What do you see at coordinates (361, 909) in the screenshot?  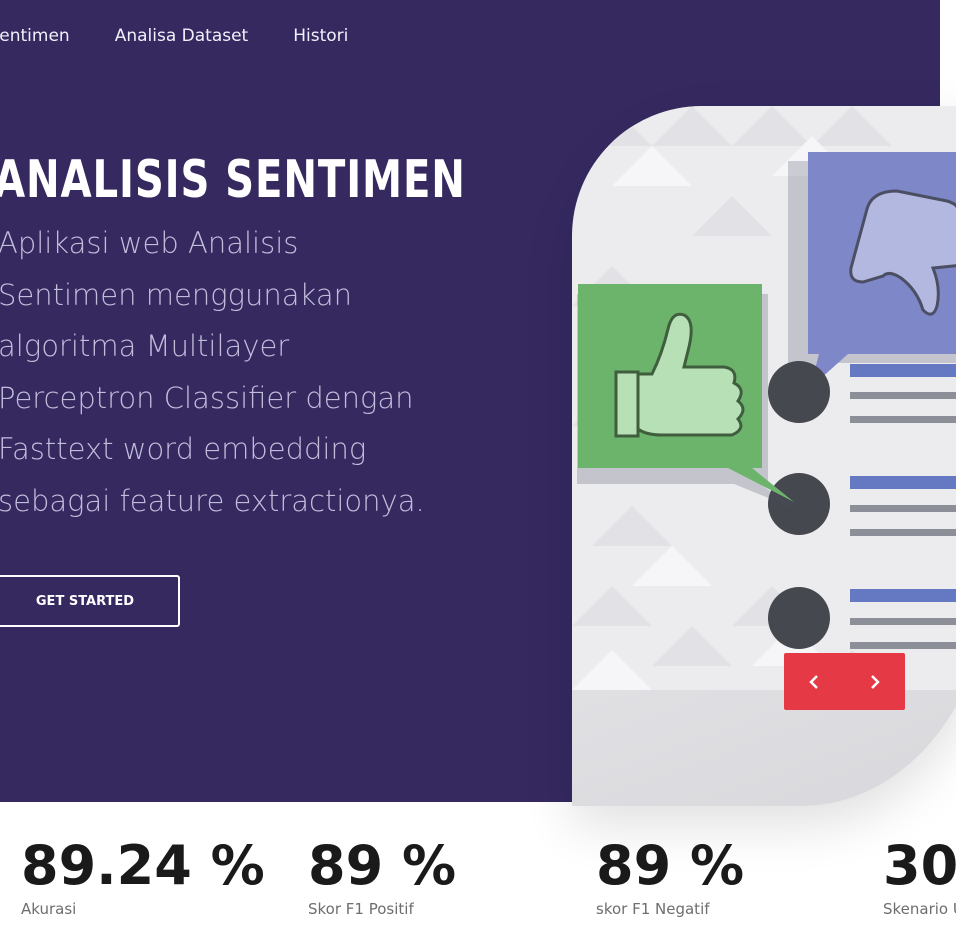 I see `stat-label: Skor F1 Positif` at bounding box center [361, 909].